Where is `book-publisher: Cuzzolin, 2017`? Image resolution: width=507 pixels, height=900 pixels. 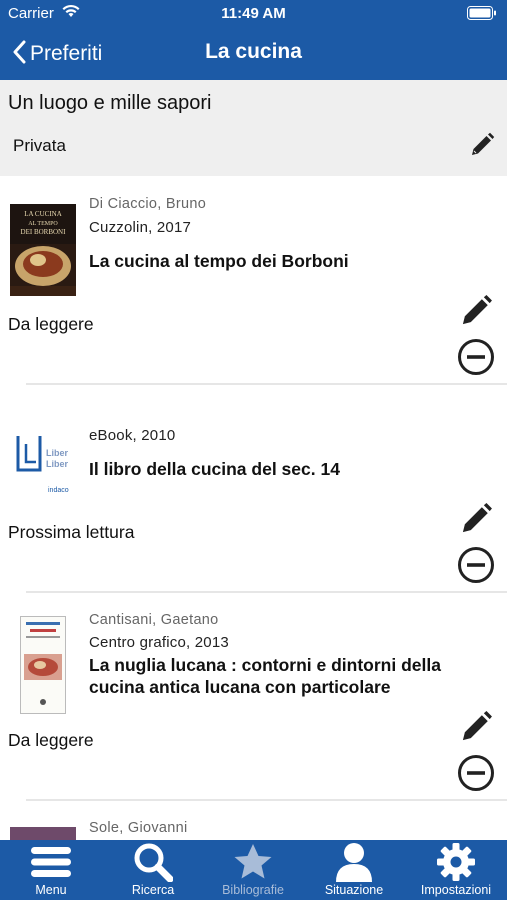 book-publisher: Cuzzolin, 2017 is located at coordinates (140, 227).